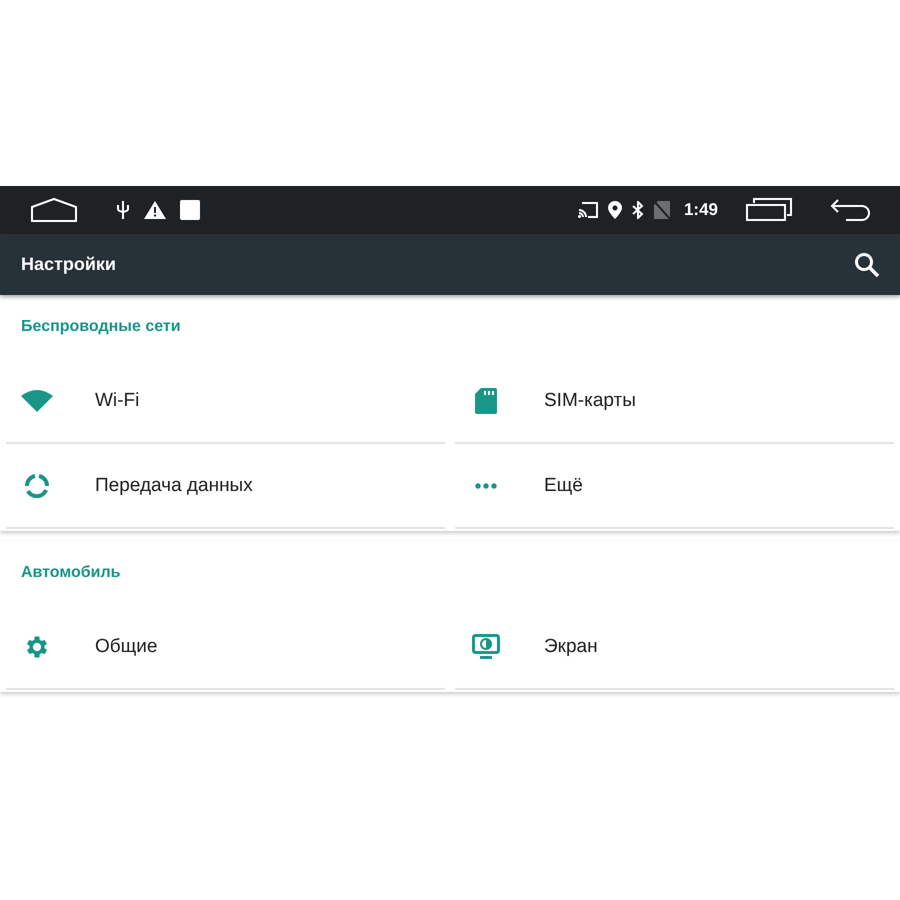  I want to click on data-usage-icon, so click(37, 485).